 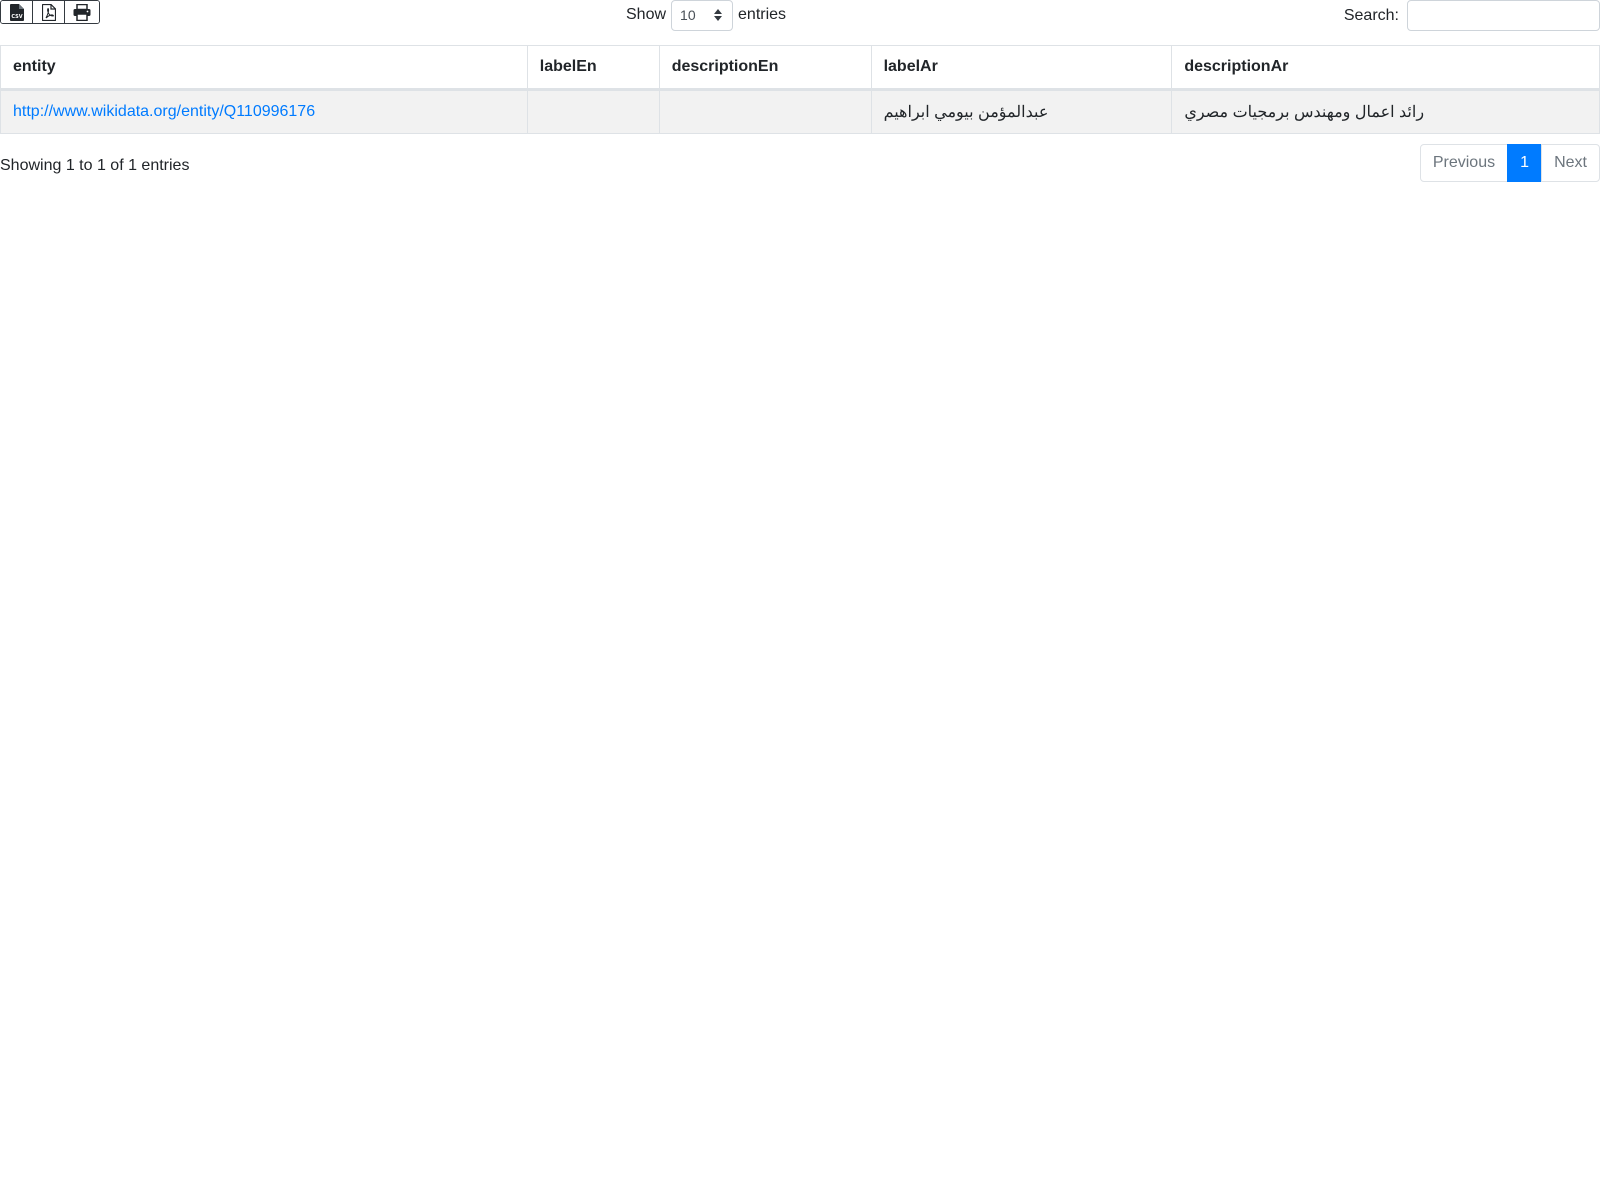 What do you see at coordinates (966, 112) in the screenshot?
I see `labelar-text: عبدالمؤمن بيومي ابراهيم` at bounding box center [966, 112].